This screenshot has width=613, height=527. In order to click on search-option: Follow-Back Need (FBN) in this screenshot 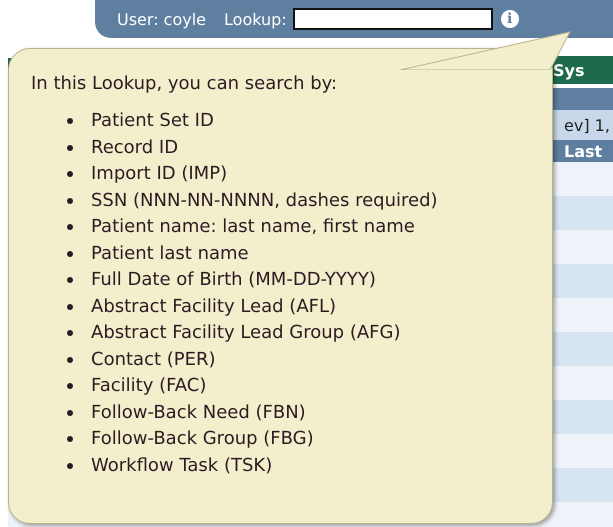, I will do `click(198, 413)`.